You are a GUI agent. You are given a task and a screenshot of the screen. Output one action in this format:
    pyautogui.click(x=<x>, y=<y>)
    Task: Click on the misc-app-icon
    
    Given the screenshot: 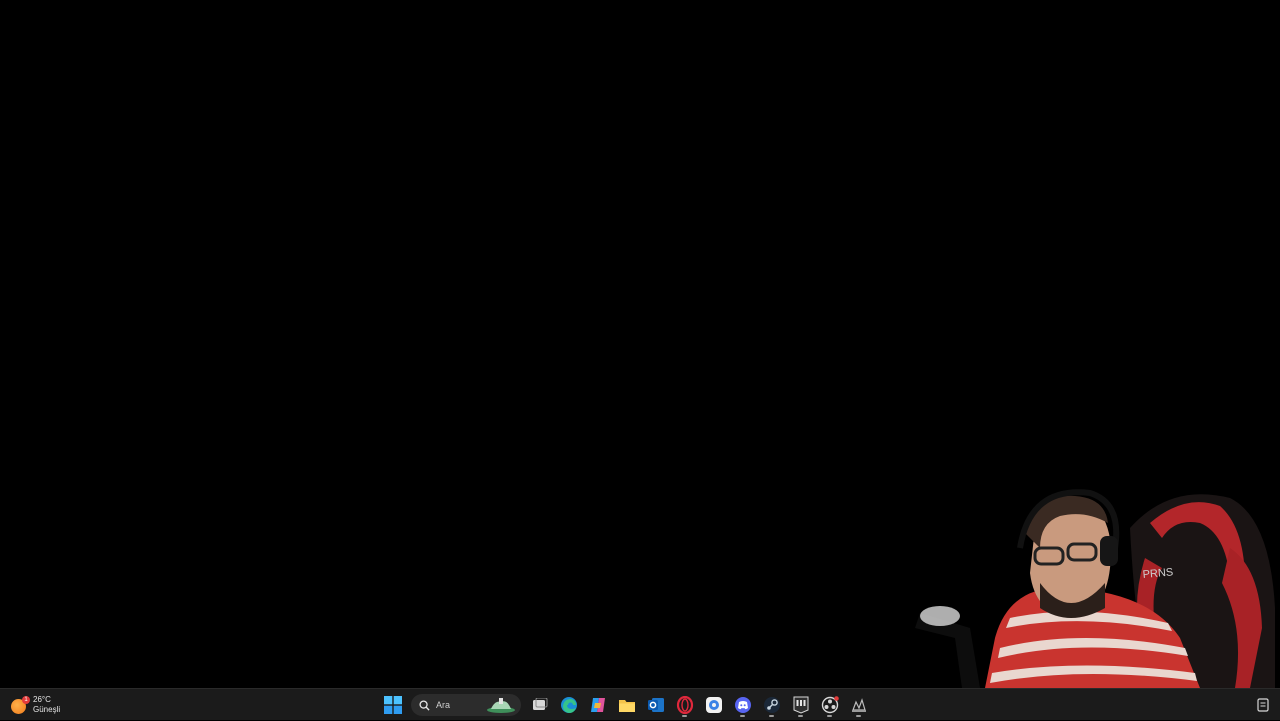 What is the action you would take?
    pyautogui.click(x=858, y=705)
    